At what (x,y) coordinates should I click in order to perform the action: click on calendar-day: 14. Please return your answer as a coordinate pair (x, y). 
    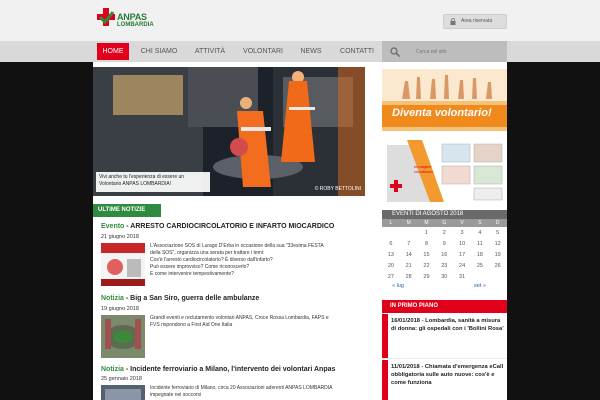
    Looking at the image, I should click on (409, 255).